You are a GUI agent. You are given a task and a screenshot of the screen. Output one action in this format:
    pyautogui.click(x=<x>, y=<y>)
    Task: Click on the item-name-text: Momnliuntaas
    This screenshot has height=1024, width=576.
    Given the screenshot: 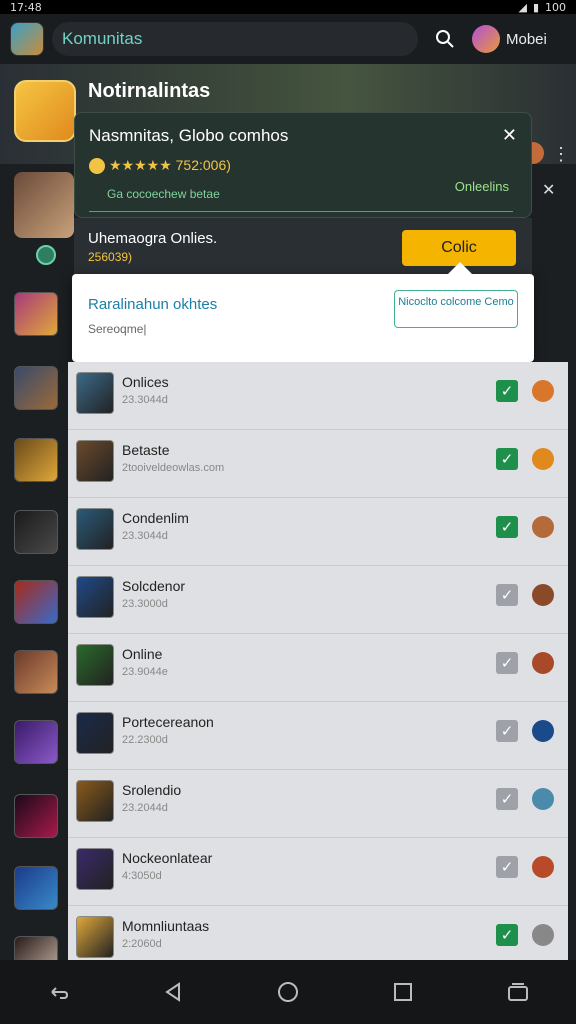 What is the action you would take?
    pyautogui.click(x=166, y=926)
    